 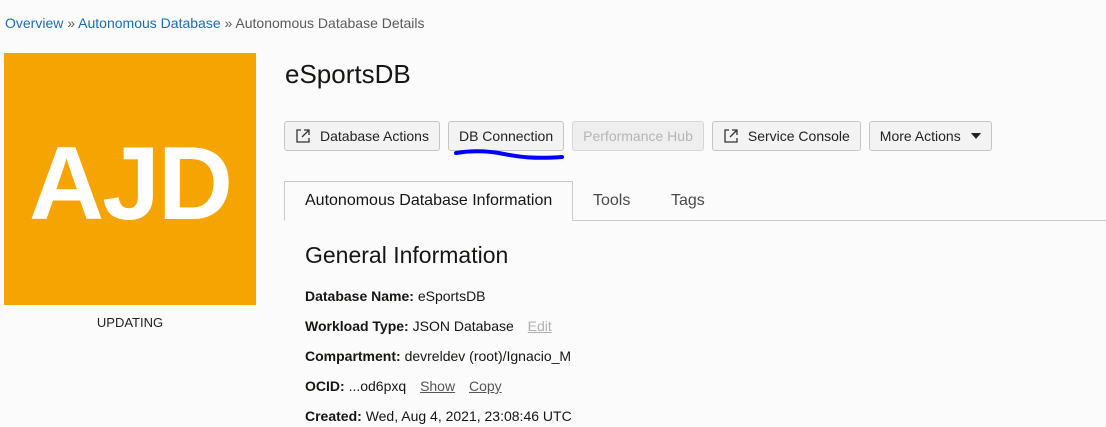 I want to click on field-label: OCID:, so click(x=325, y=386).